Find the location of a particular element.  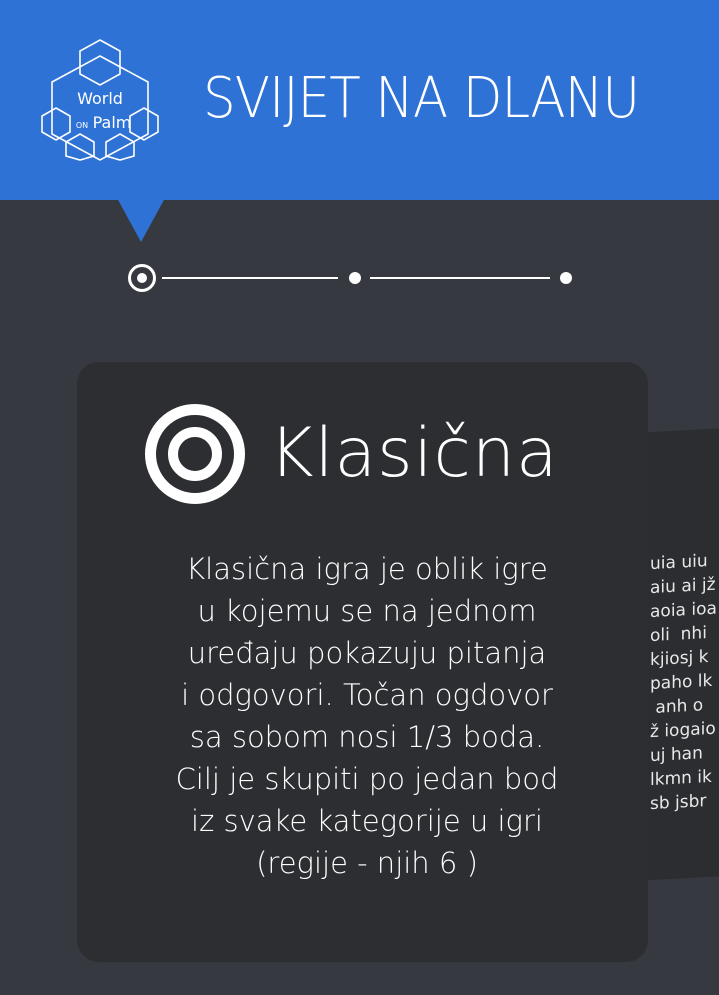

step-1-active is located at coordinates (142, 278).